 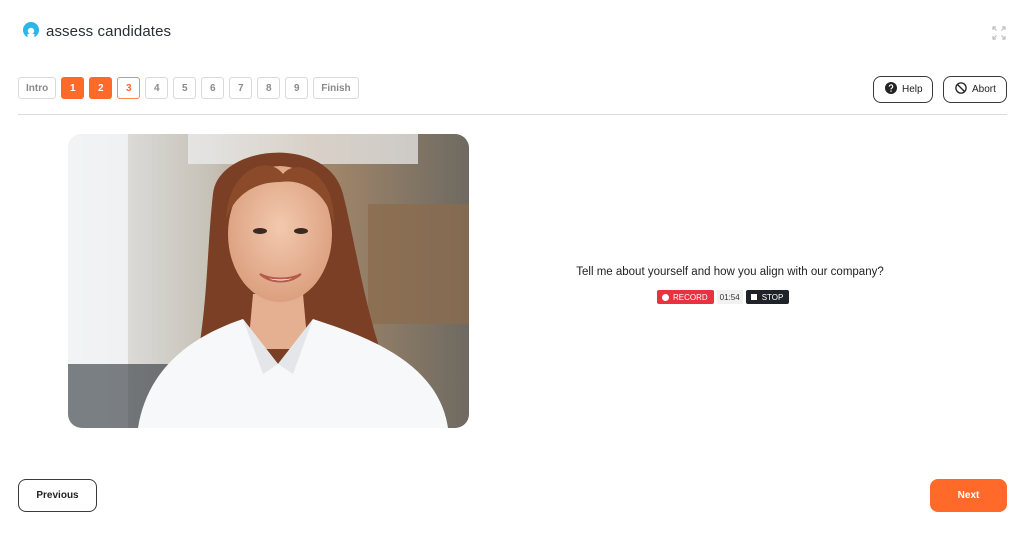 I want to click on step-3: 3, so click(x=129, y=88).